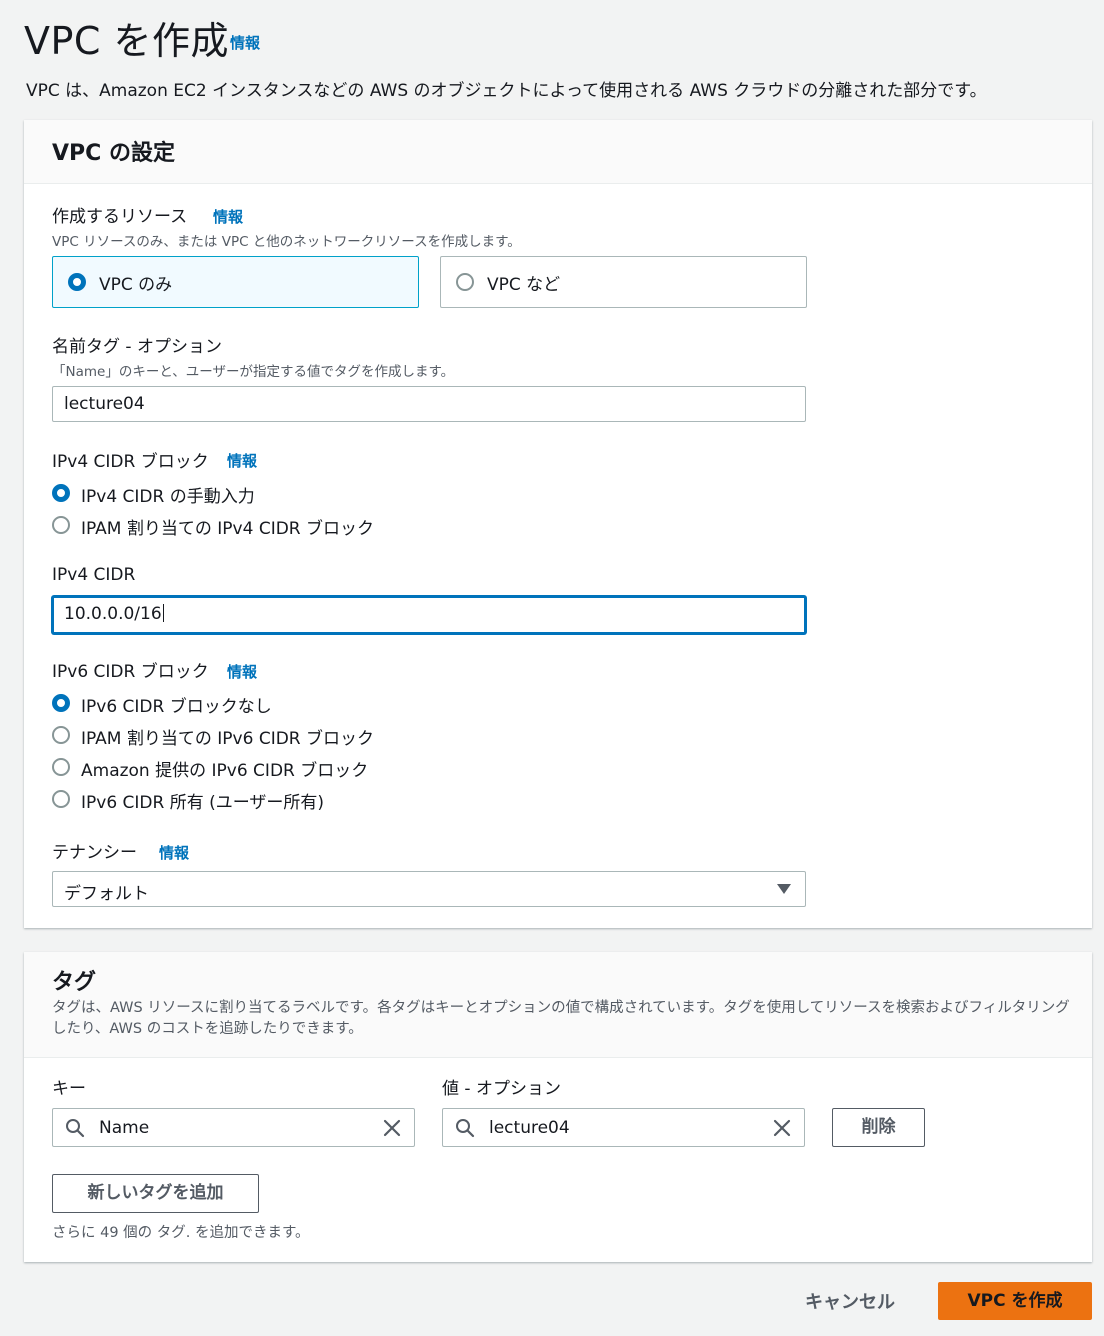 The height and width of the screenshot is (1336, 1104). I want to click on vpc-settings-header: VPC の設定, so click(558, 152).